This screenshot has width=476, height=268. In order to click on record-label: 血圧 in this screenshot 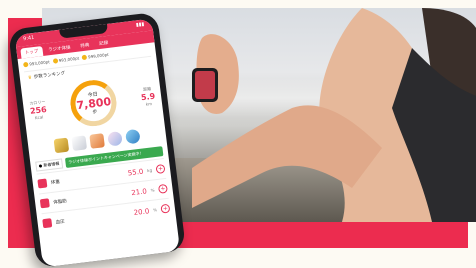, I will do `click(60, 222)`.